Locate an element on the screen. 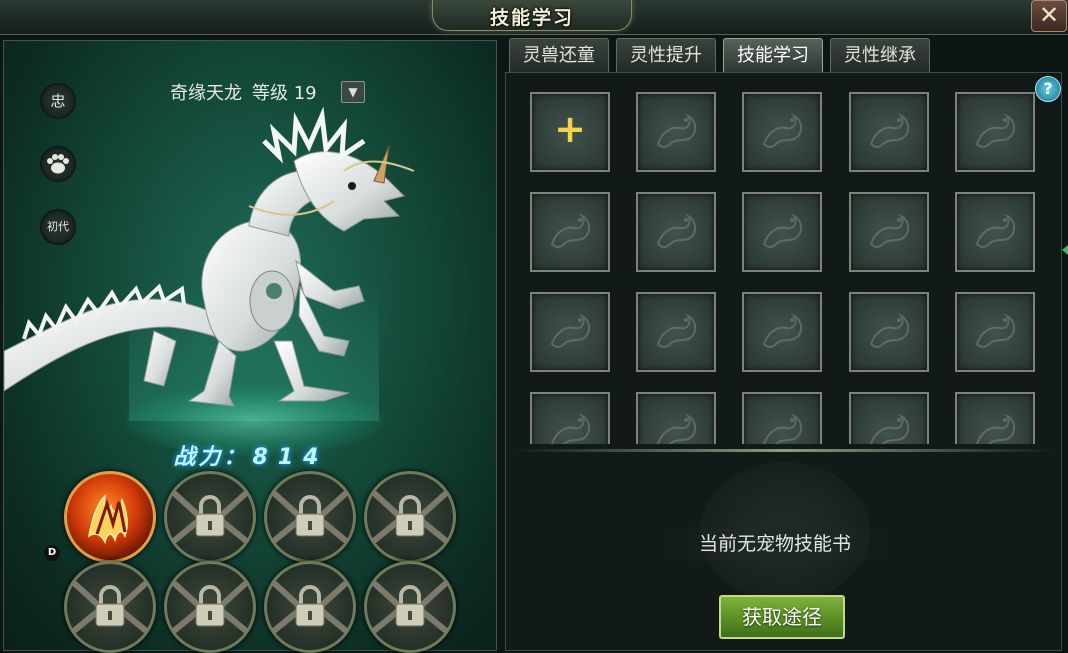 The image size is (1068, 653). divider is located at coordinates (784, 450).